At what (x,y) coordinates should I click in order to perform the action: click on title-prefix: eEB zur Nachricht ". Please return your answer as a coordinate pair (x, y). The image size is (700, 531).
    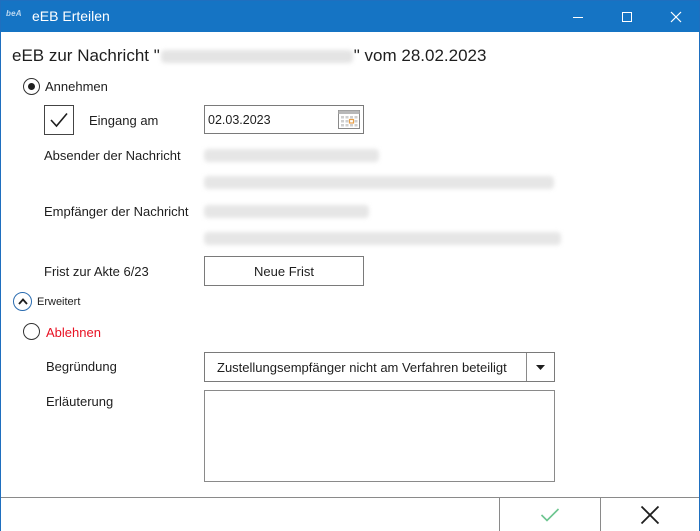
    Looking at the image, I should click on (86, 55).